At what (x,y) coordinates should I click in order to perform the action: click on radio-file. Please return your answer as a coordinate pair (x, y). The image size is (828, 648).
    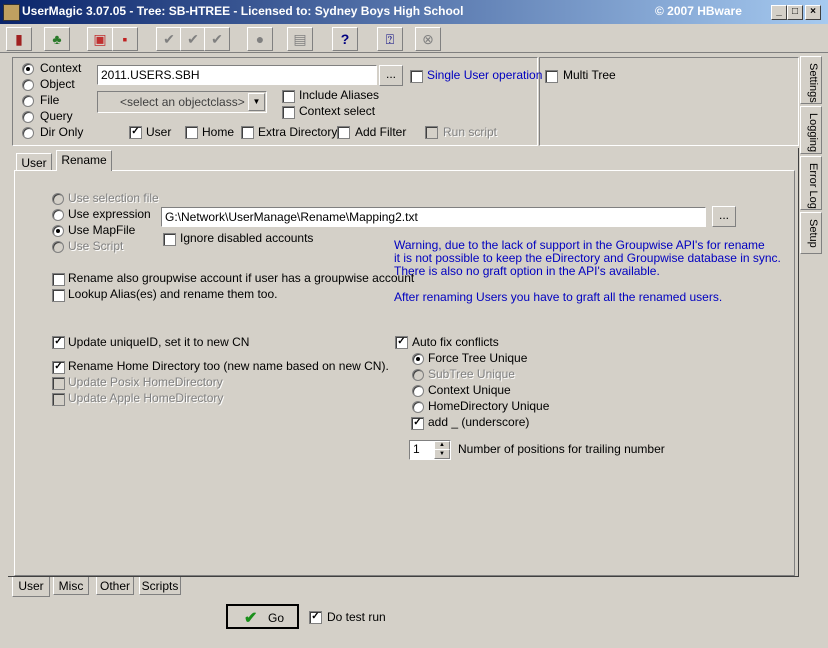
    Looking at the image, I should click on (28, 101).